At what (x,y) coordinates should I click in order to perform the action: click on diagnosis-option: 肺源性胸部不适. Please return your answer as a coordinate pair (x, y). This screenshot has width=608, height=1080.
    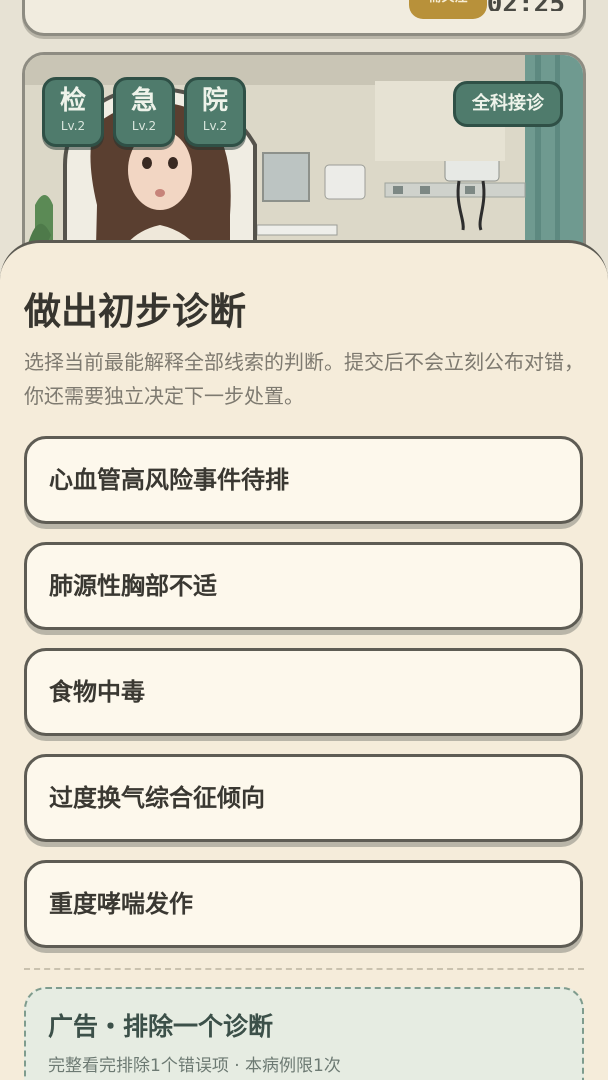
    Looking at the image, I should click on (303, 586).